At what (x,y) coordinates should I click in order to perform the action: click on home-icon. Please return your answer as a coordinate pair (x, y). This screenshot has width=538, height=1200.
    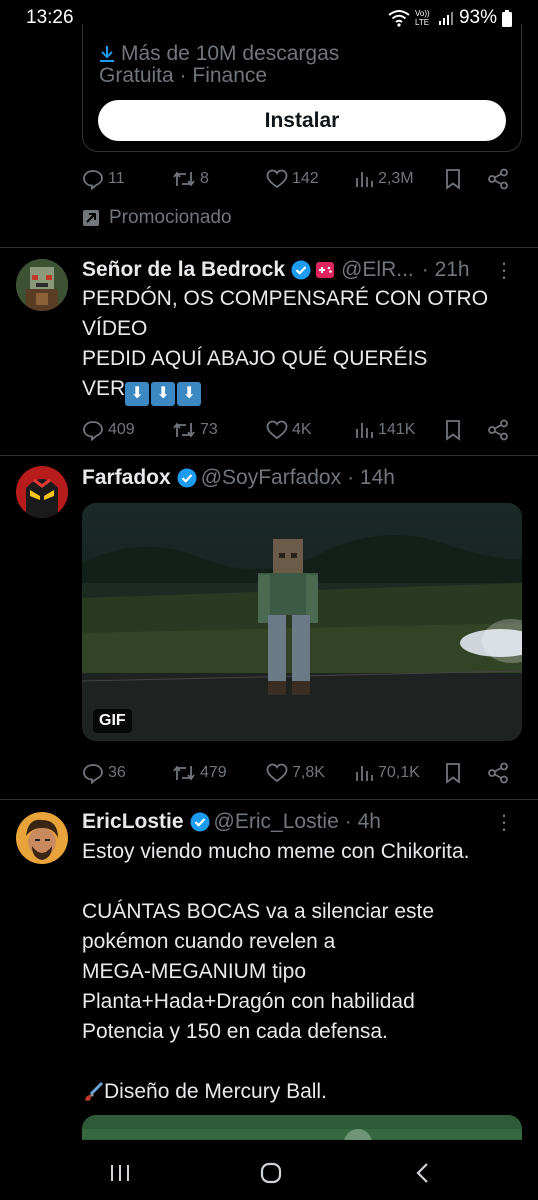
    Looking at the image, I should click on (271, 1173).